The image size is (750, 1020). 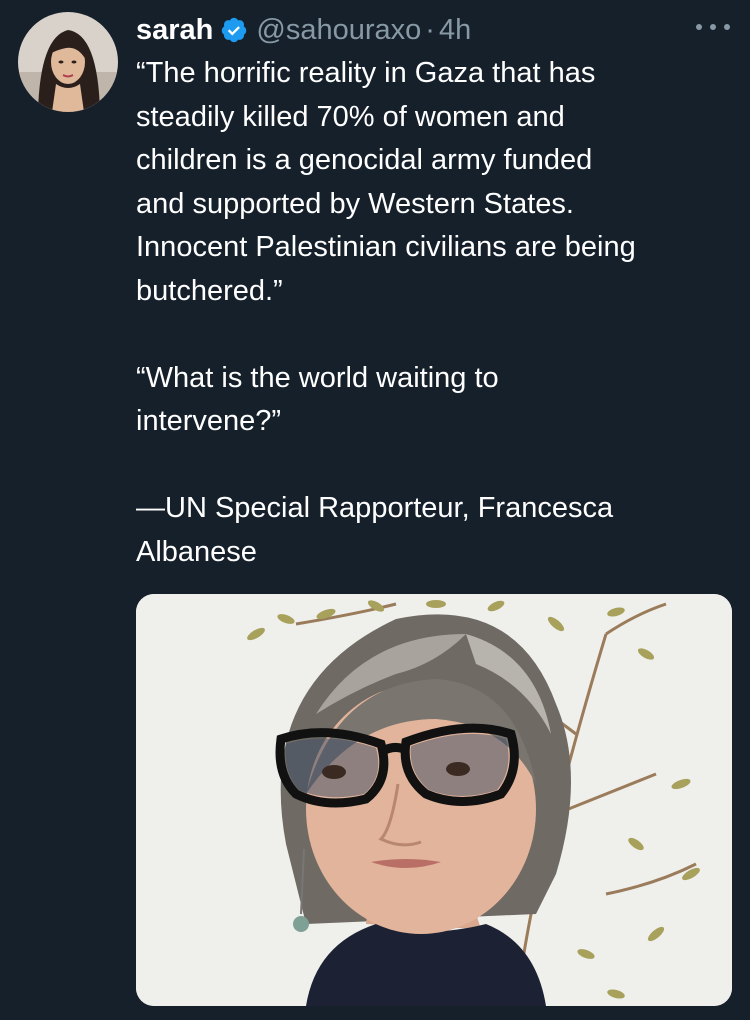 I want to click on avatar-image, so click(x=68, y=62).